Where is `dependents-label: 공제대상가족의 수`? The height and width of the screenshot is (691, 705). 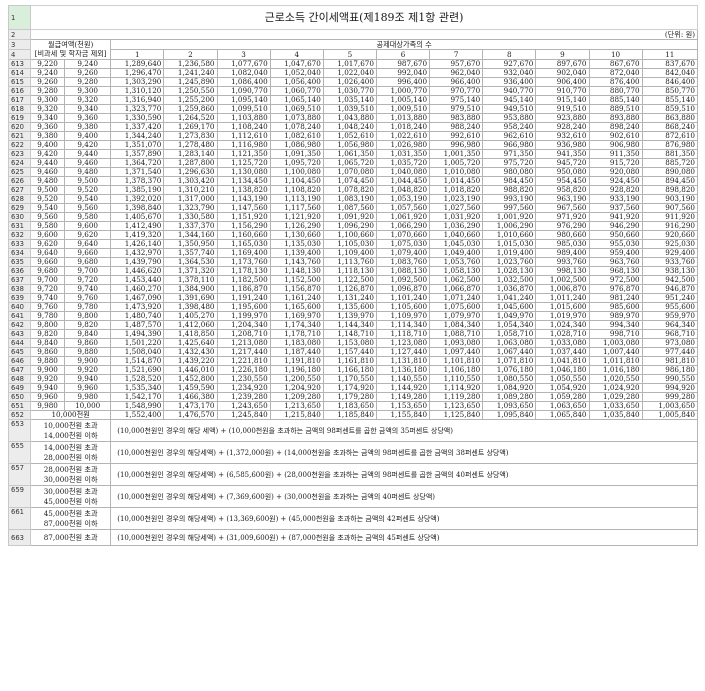 dependents-label: 공제대상가족의 수 is located at coordinates (404, 44).